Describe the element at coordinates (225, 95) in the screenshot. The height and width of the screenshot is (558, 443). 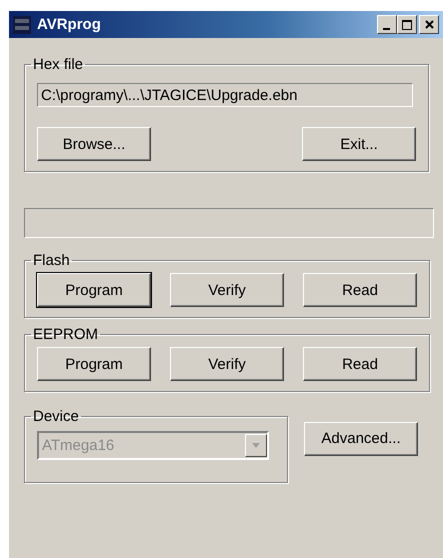
I see `path-field: C:\programy\...\JTAGICE\Upgrade.ebn` at that location.